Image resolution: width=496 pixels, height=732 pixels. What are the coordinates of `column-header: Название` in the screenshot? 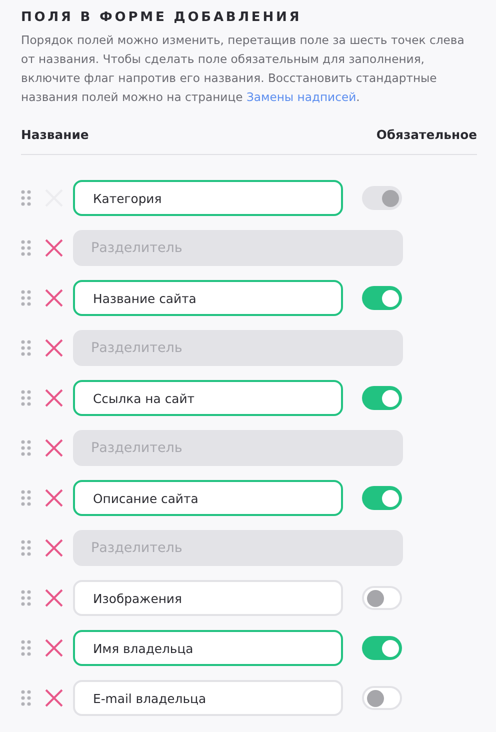 It's located at (55, 134).